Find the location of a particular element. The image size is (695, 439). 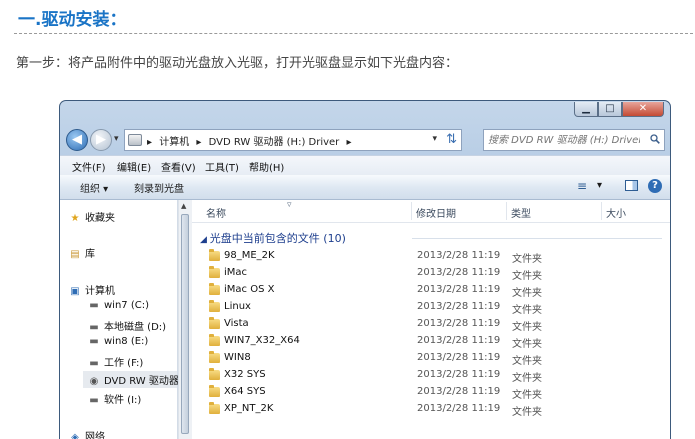

menu-view: 查看(V) is located at coordinates (178, 166).